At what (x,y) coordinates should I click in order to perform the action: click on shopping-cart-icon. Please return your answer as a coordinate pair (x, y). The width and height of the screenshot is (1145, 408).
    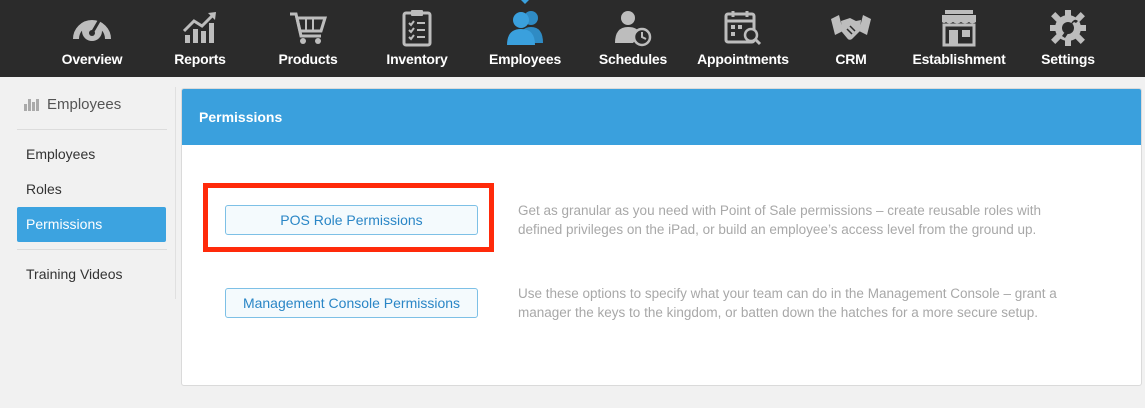
    Looking at the image, I should click on (308, 28).